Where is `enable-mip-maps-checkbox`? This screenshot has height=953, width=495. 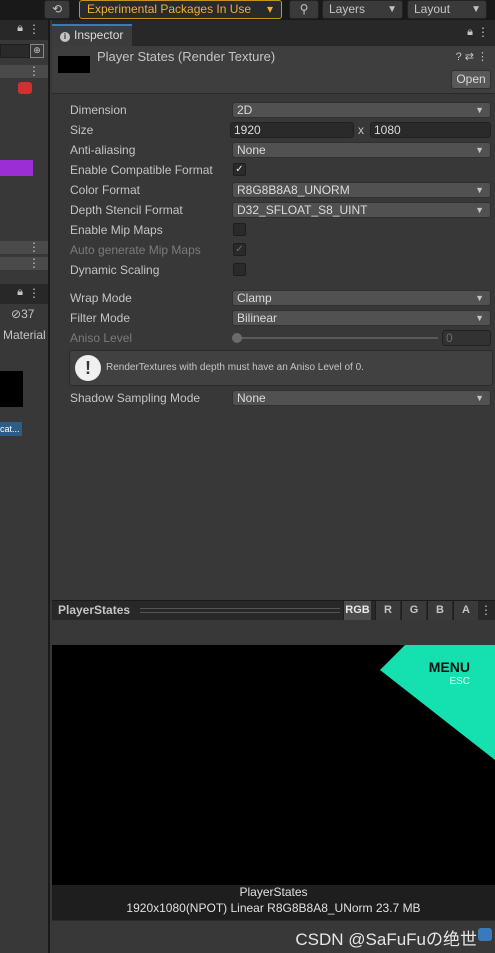
enable-mip-maps-checkbox is located at coordinates (239, 229).